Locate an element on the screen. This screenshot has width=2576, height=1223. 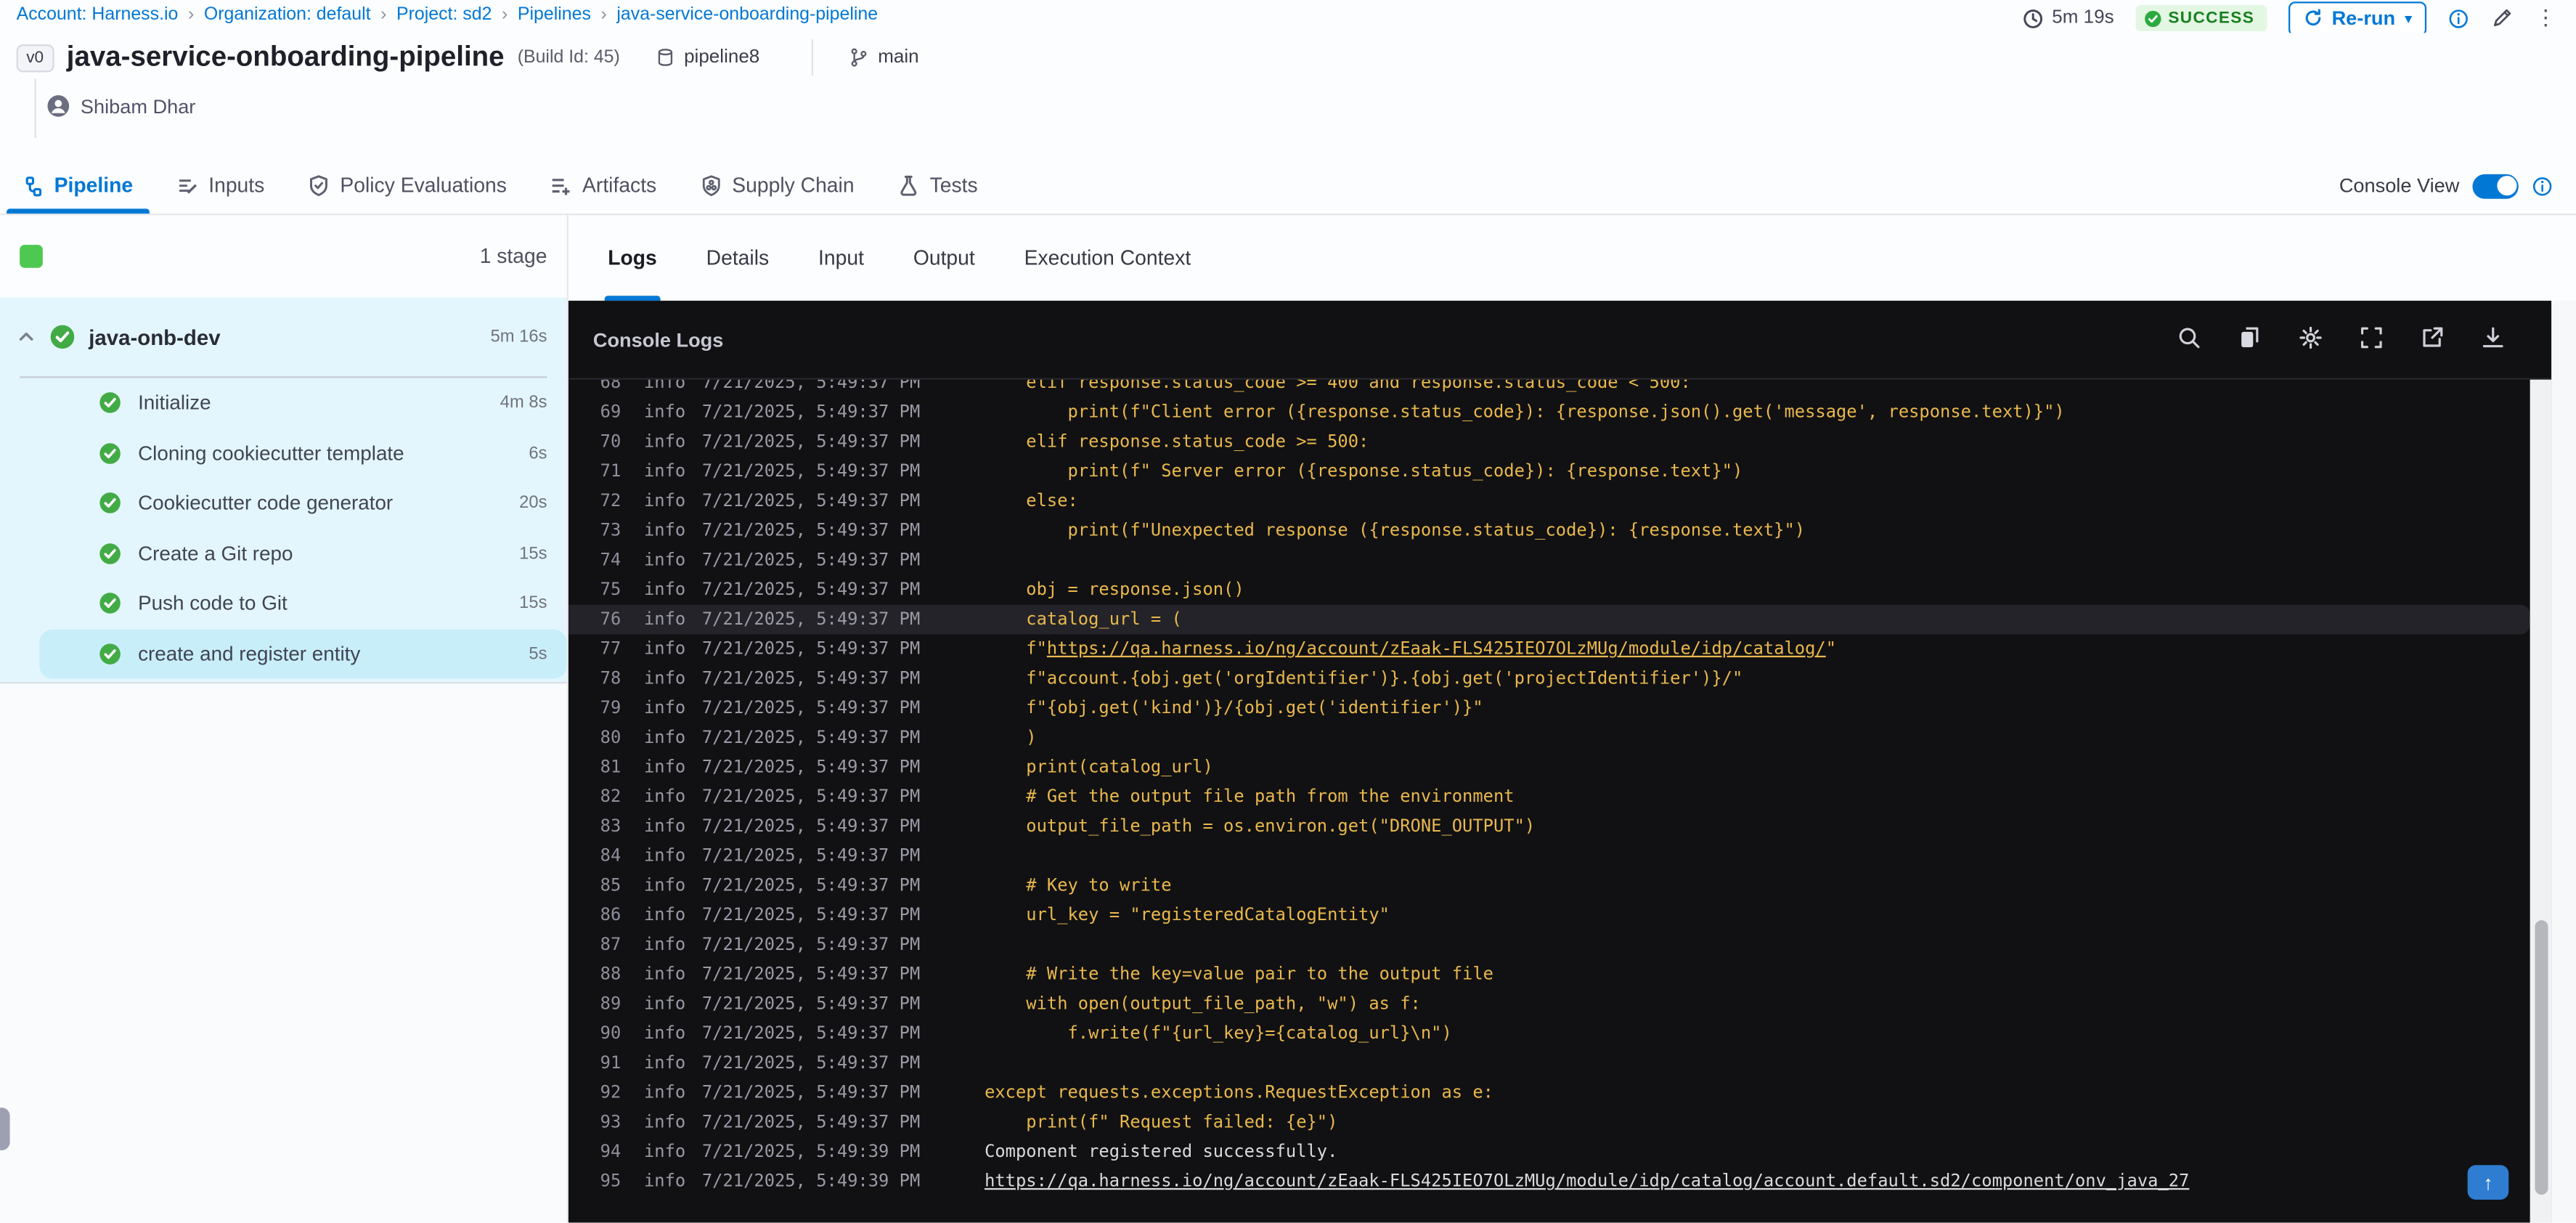
log-text-segment: f" is located at coordinates (1016, 649).